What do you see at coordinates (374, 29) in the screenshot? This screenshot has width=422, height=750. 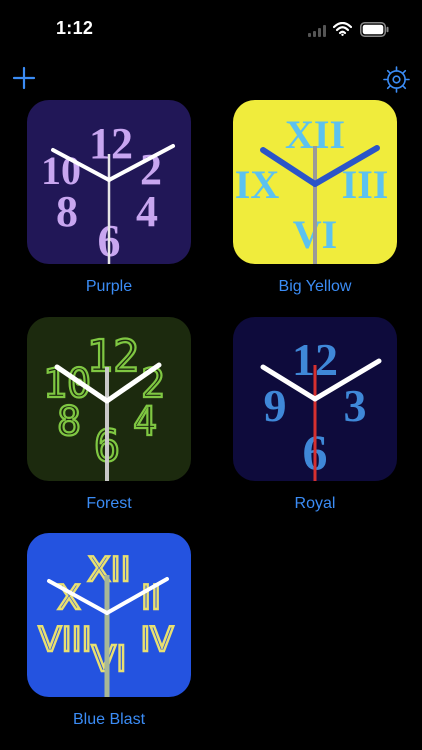 I see `battery-icon` at bounding box center [374, 29].